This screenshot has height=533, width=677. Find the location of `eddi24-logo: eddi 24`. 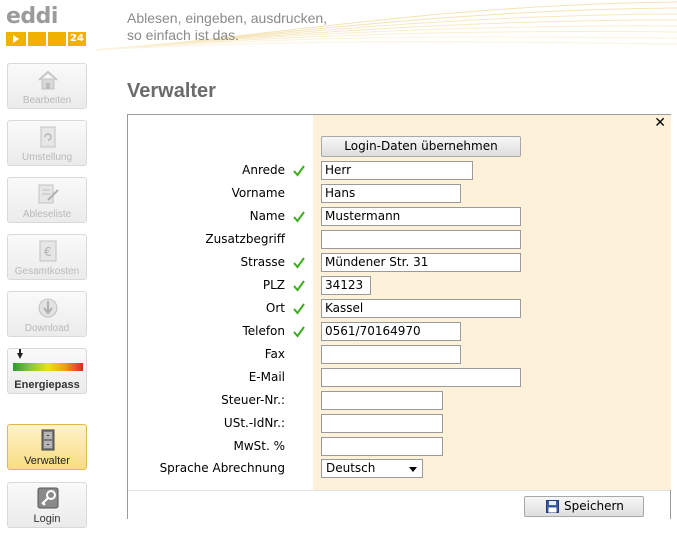

eddi24-logo: eddi 24 is located at coordinates (47, 27).